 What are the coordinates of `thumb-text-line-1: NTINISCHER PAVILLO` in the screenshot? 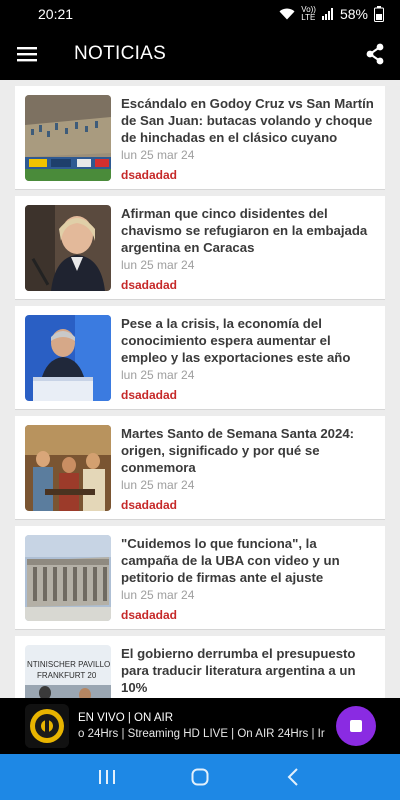 It's located at (68, 664).